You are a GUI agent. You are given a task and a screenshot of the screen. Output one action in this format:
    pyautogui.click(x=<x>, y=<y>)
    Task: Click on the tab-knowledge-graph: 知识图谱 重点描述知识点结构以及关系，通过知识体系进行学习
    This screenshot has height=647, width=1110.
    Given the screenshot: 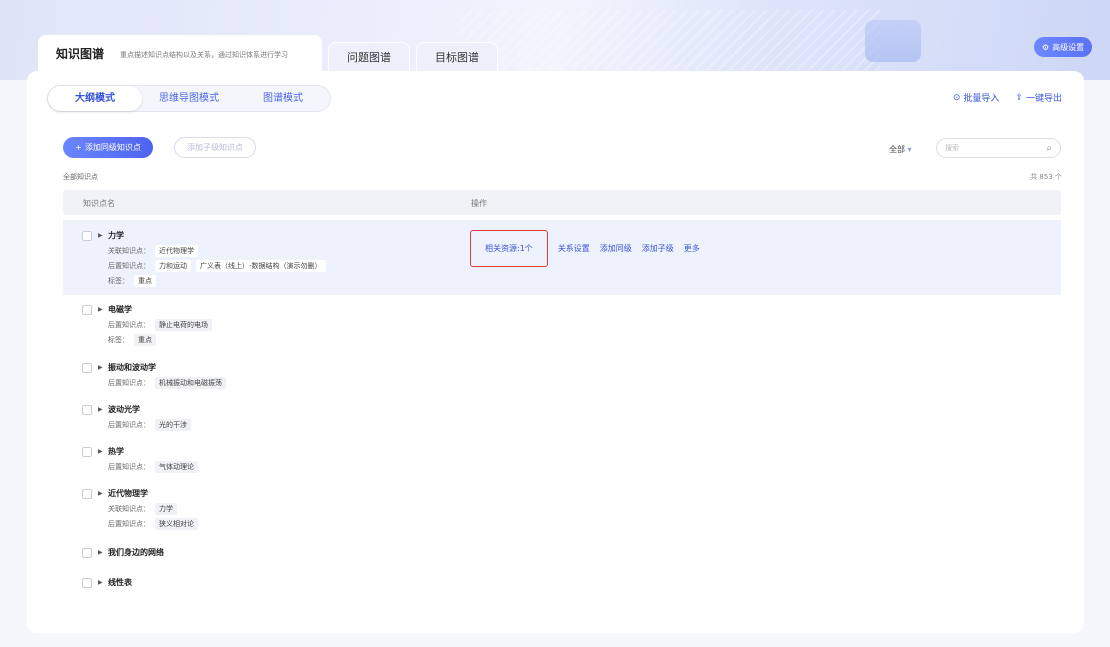 What is the action you would take?
    pyautogui.click(x=180, y=53)
    